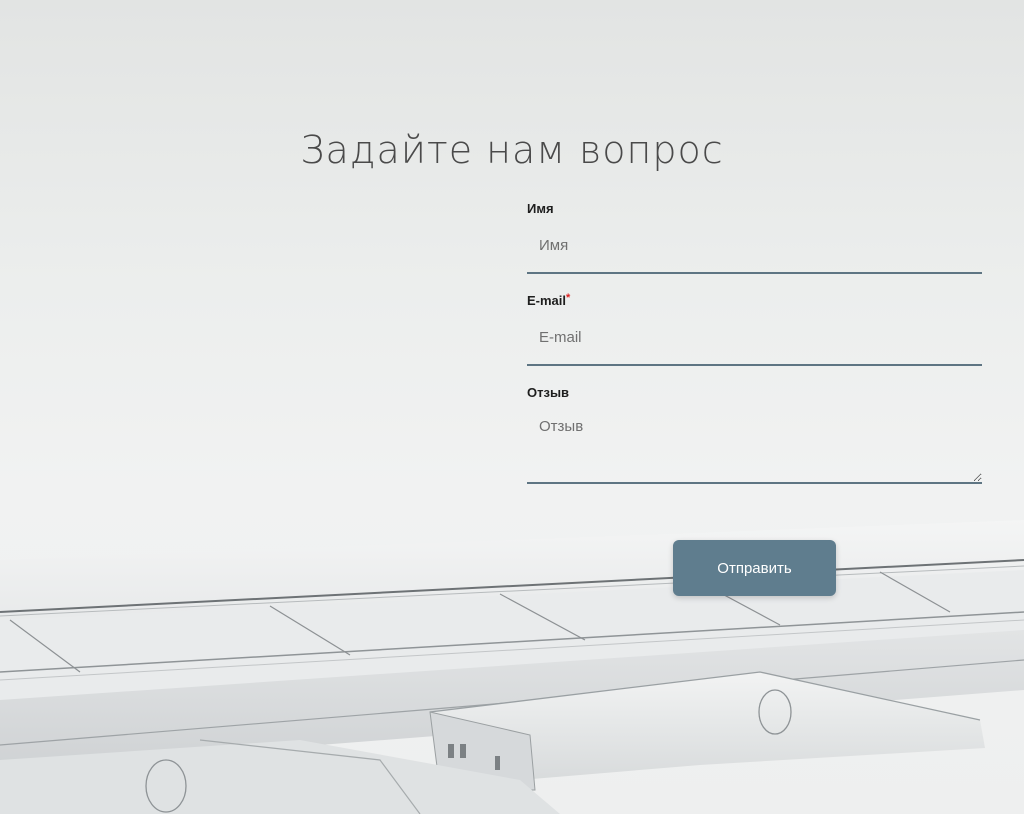  What do you see at coordinates (754, 568) in the screenshot?
I see `submit-button: Отправить` at bounding box center [754, 568].